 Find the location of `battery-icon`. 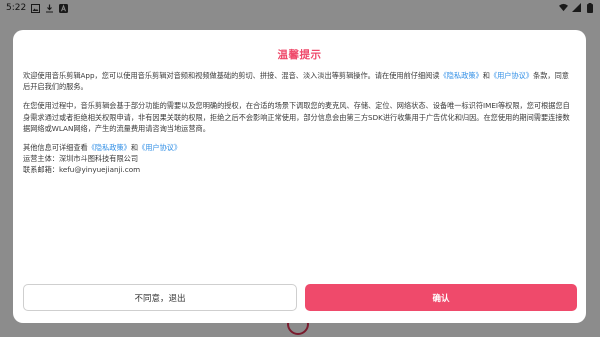

battery-icon is located at coordinates (589, 7).